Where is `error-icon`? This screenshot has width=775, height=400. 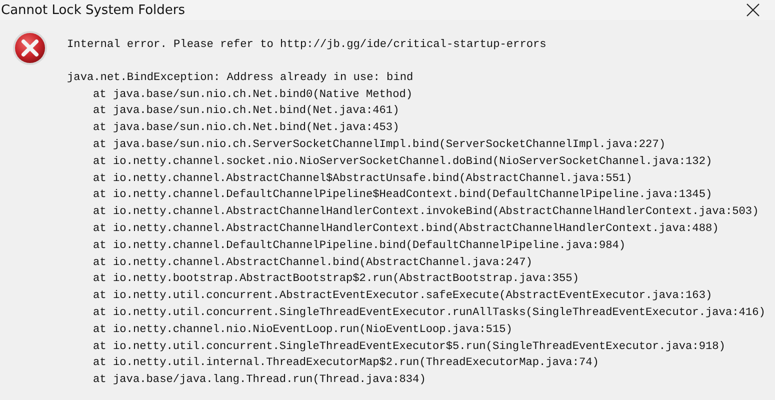 error-icon is located at coordinates (30, 48).